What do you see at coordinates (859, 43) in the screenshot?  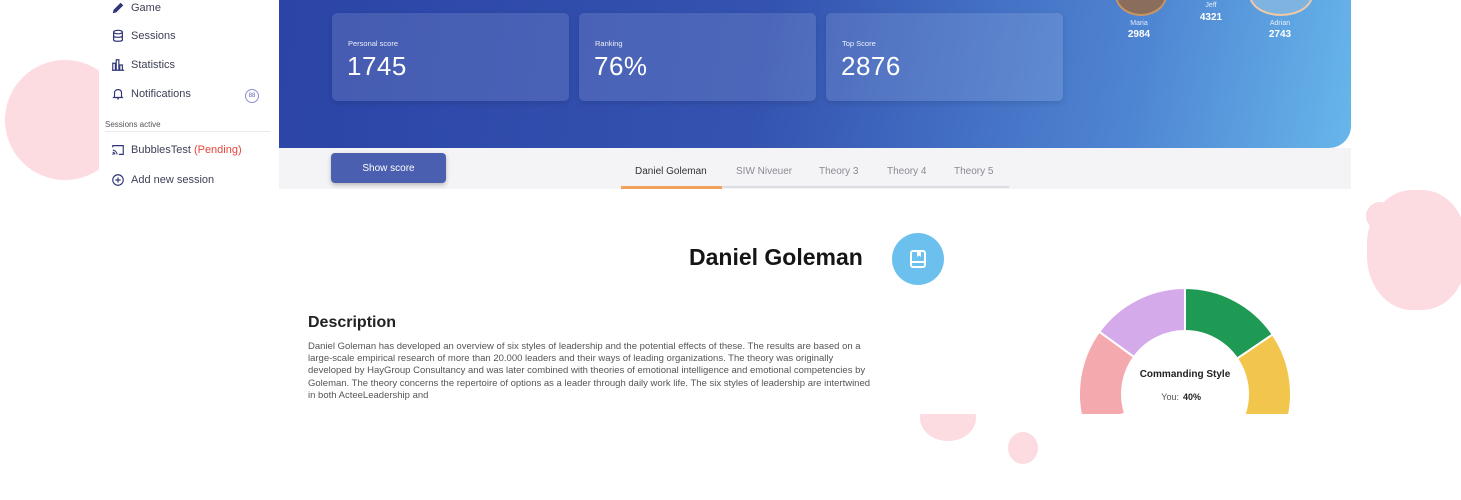 I see `stat-label: Top Score` at bounding box center [859, 43].